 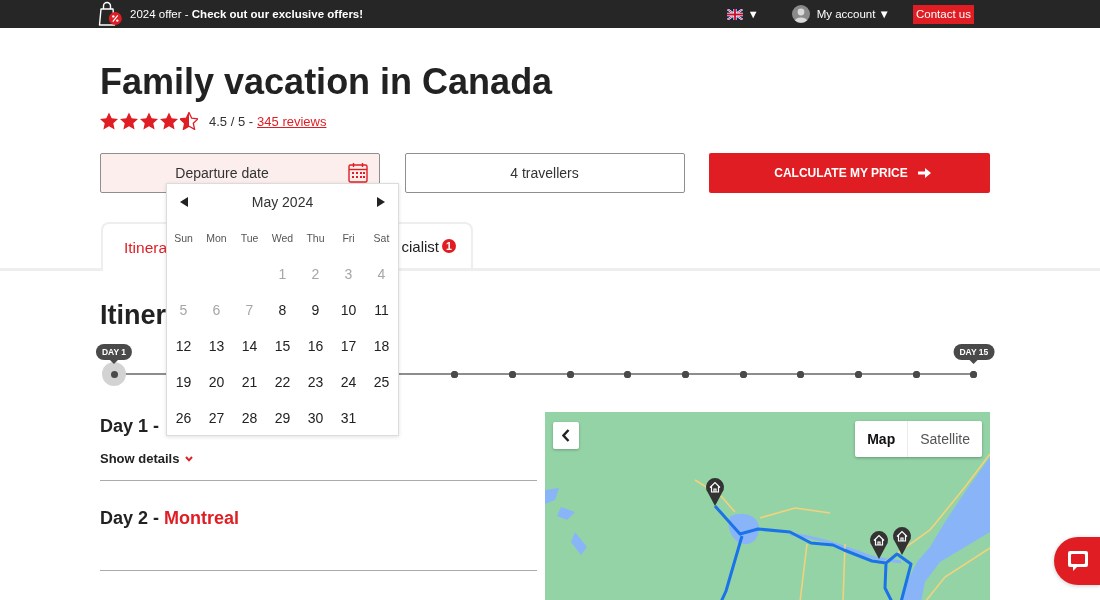 What do you see at coordinates (315, 382) in the screenshot?
I see `calendar-day: 23` at bounding box center [315, 382].